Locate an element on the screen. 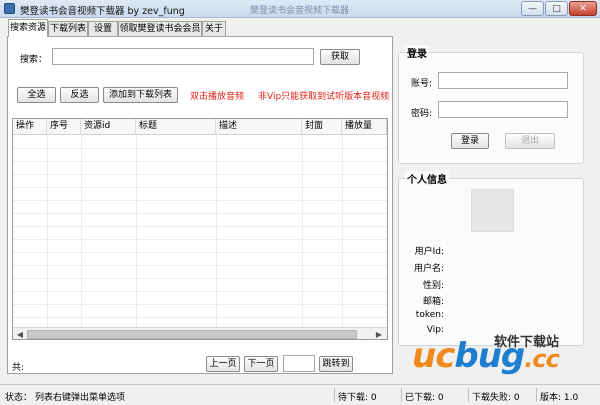  column-header-play-count: 播放量 is located at coordinates (364, 127).